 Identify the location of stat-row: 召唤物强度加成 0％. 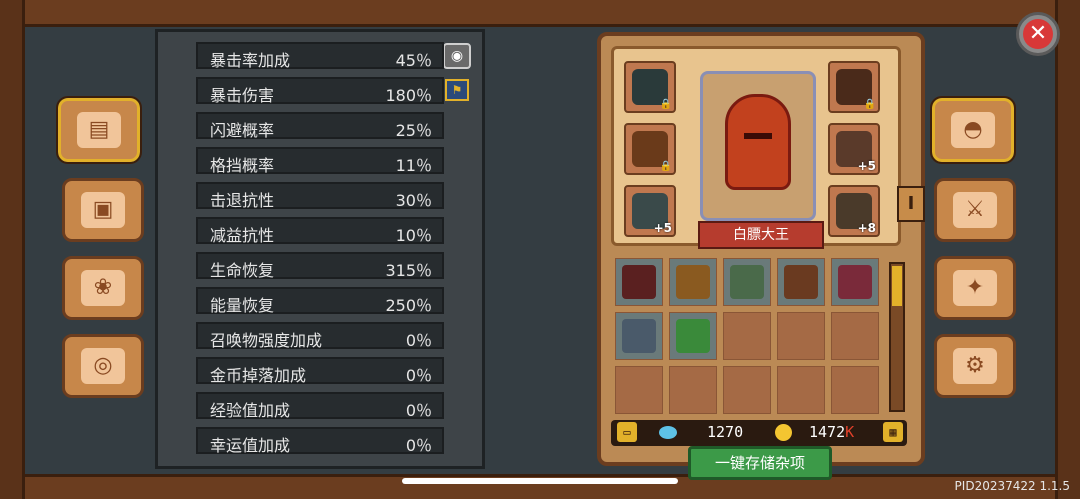
(320, 336).